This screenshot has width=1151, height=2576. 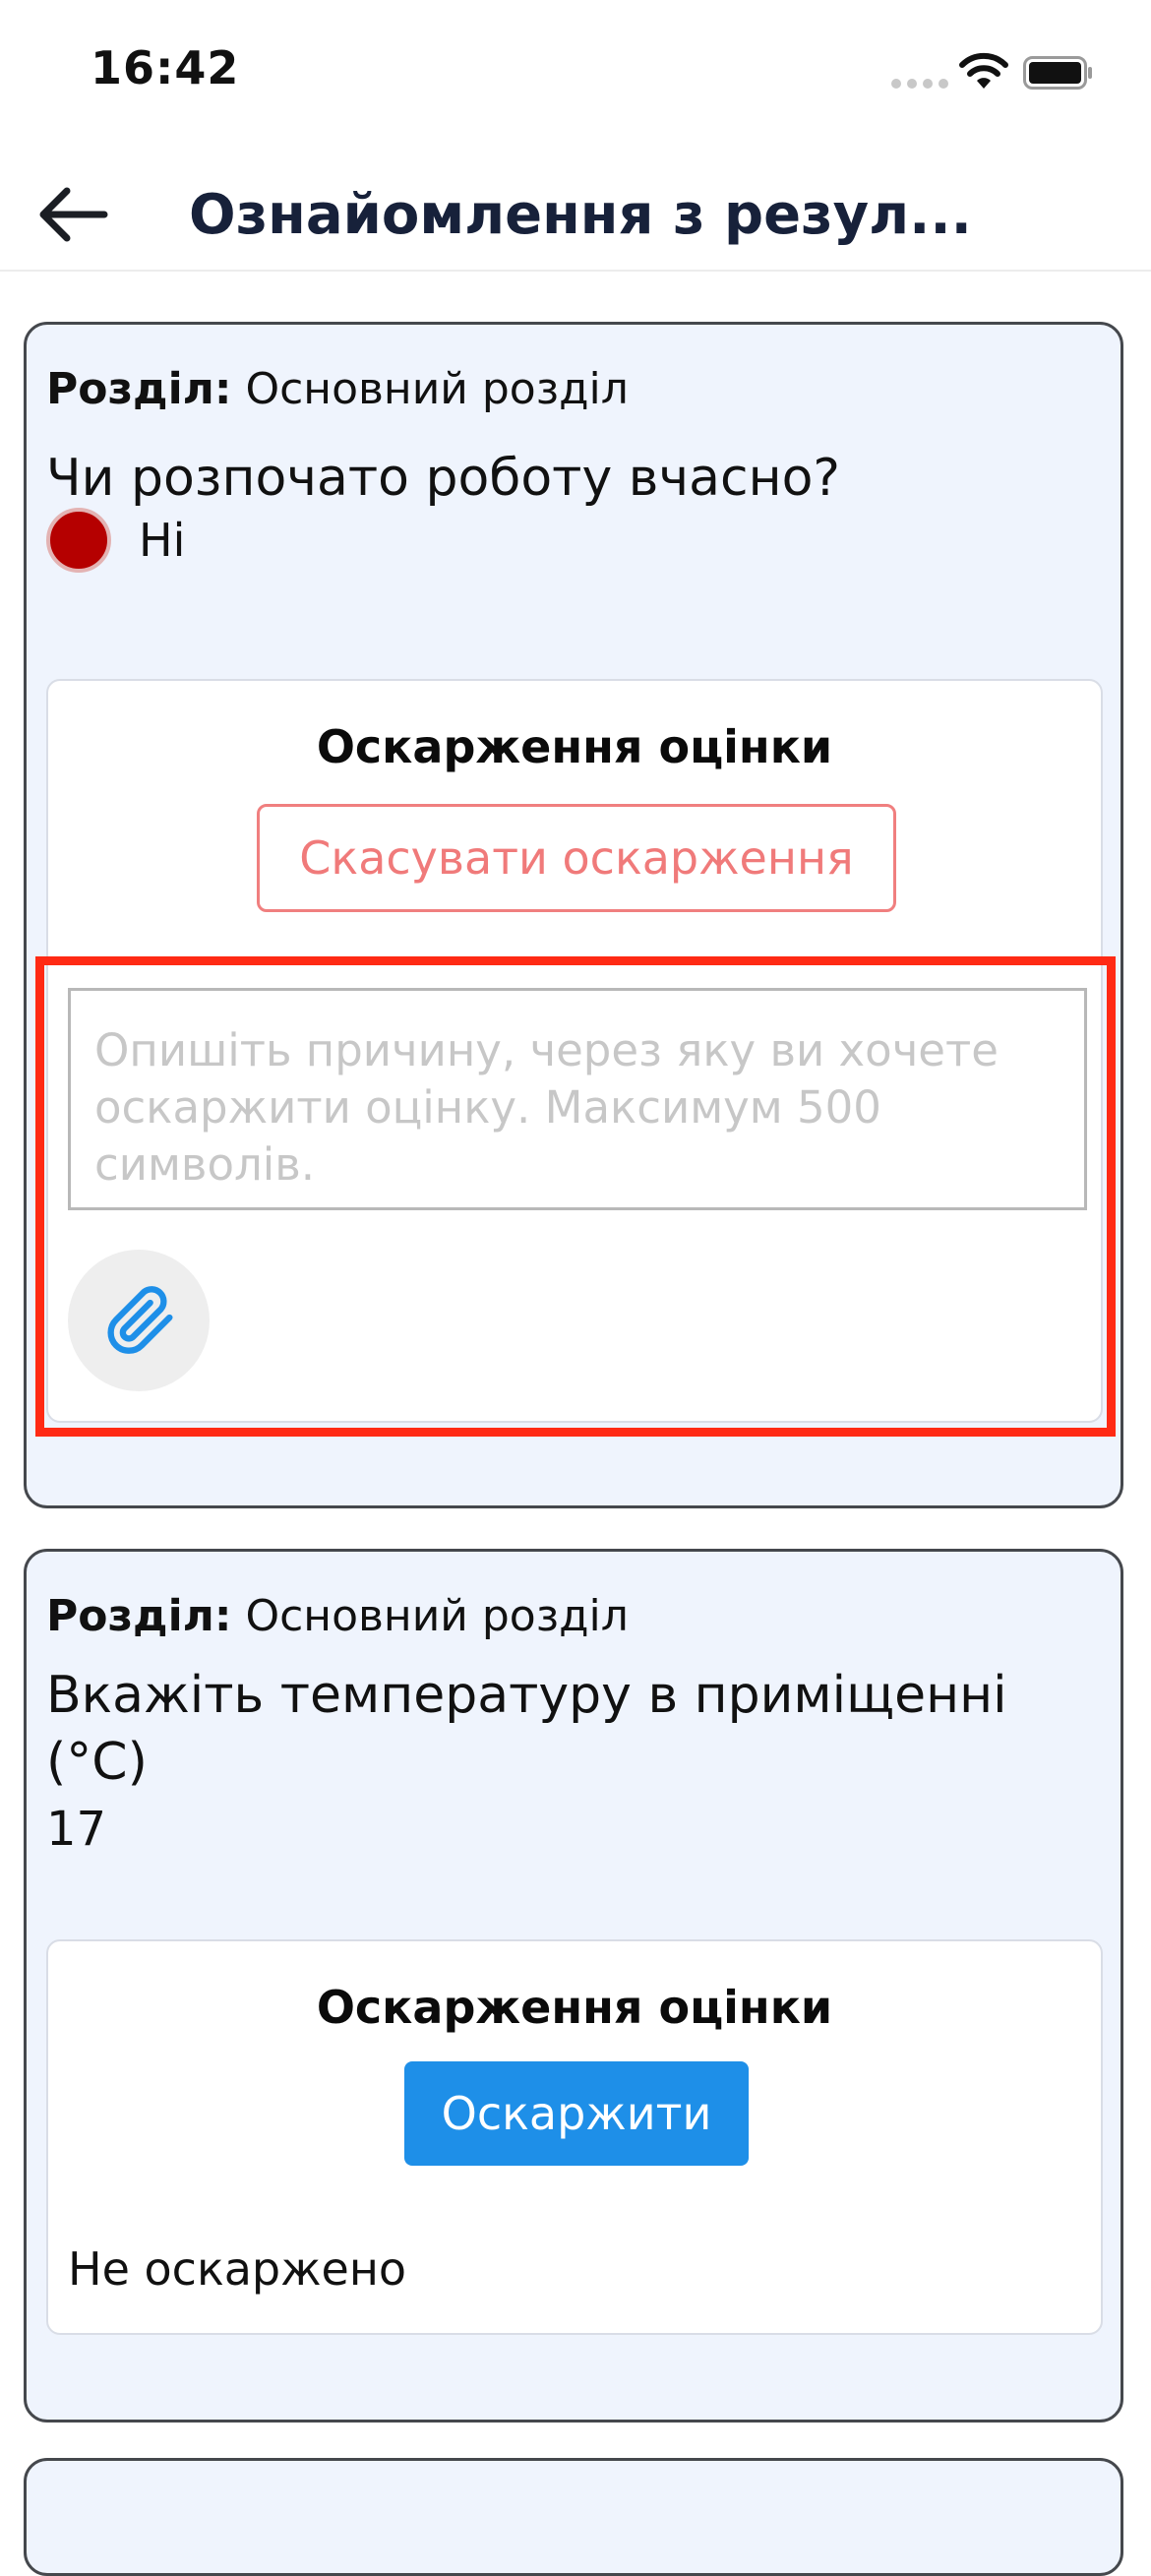 I want to click on back-button, so click(x=72, y=214).